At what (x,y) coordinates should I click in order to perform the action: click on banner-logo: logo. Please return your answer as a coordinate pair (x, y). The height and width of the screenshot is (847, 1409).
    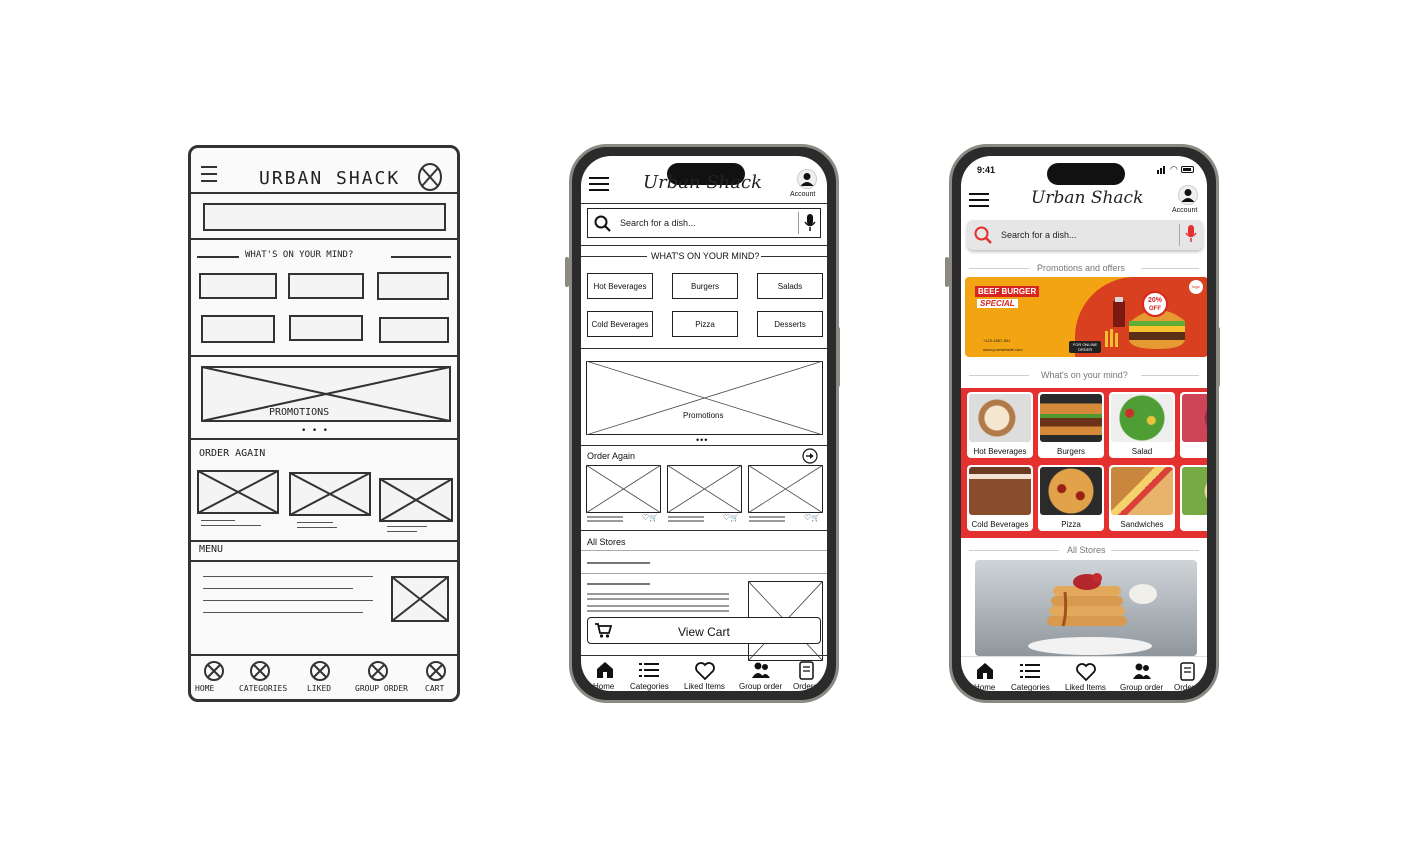
    Looking at the image, I should click on (1196, 287).